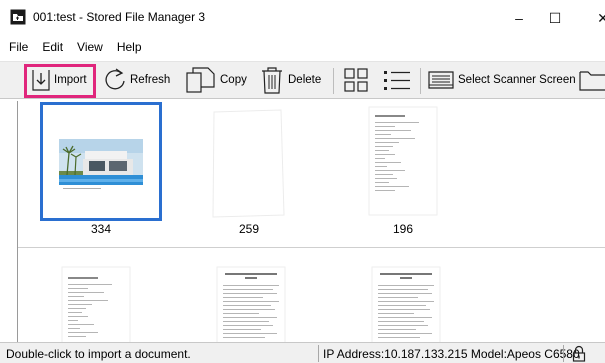  I want to click on document-label: 259, so click(249, 229).